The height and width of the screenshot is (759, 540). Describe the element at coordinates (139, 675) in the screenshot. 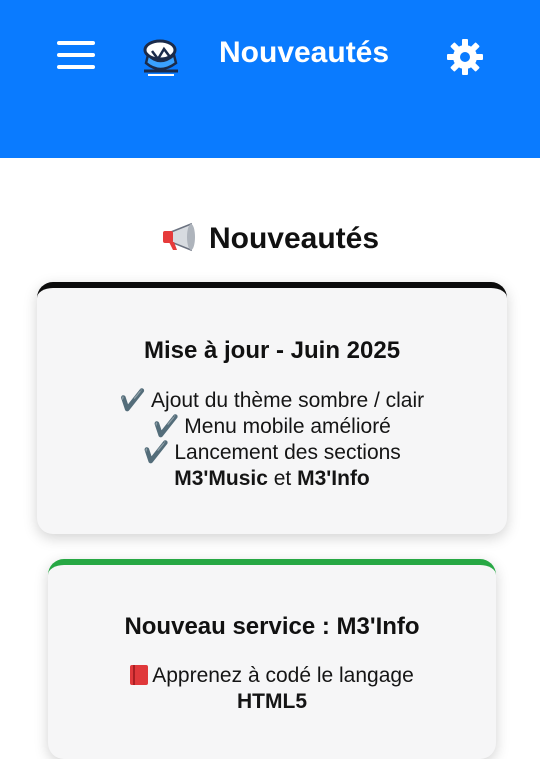

I see `book-icon` at that location.